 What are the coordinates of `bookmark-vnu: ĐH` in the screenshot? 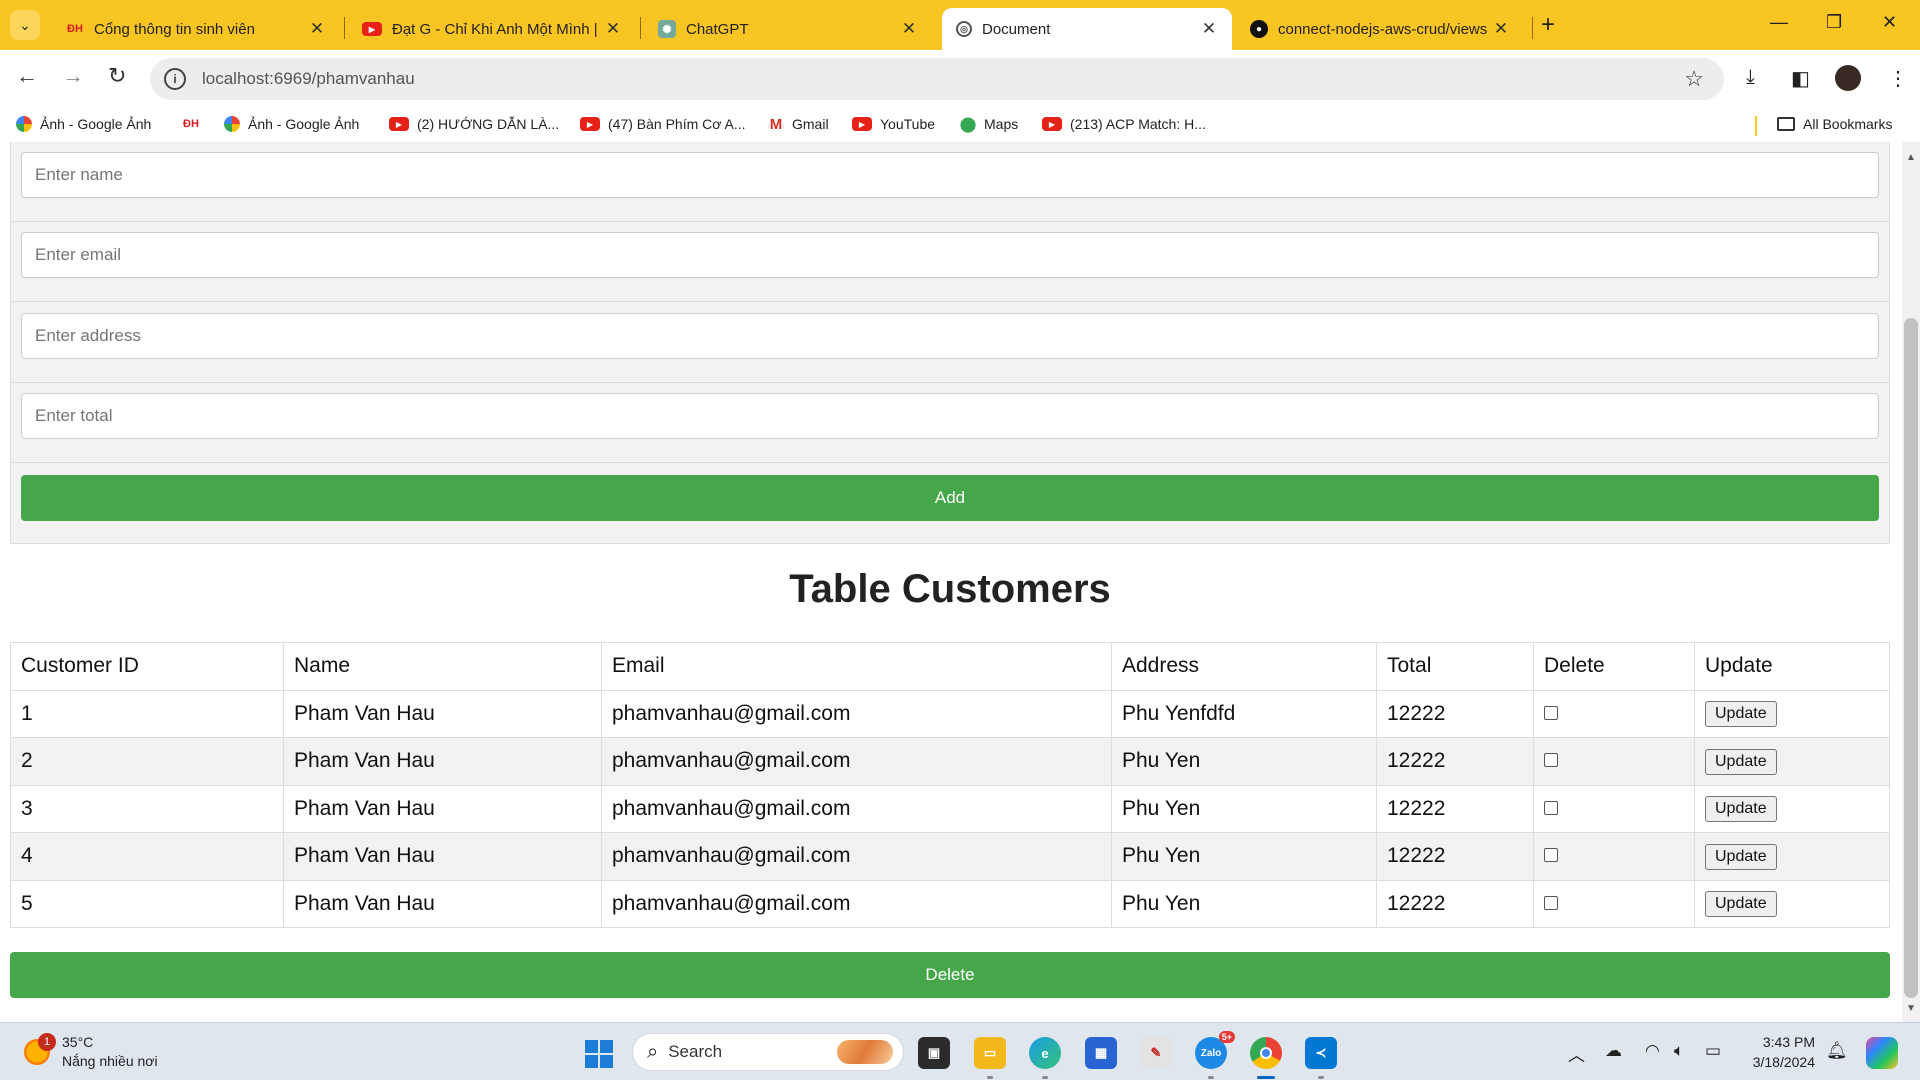 It's located at (195, 124).